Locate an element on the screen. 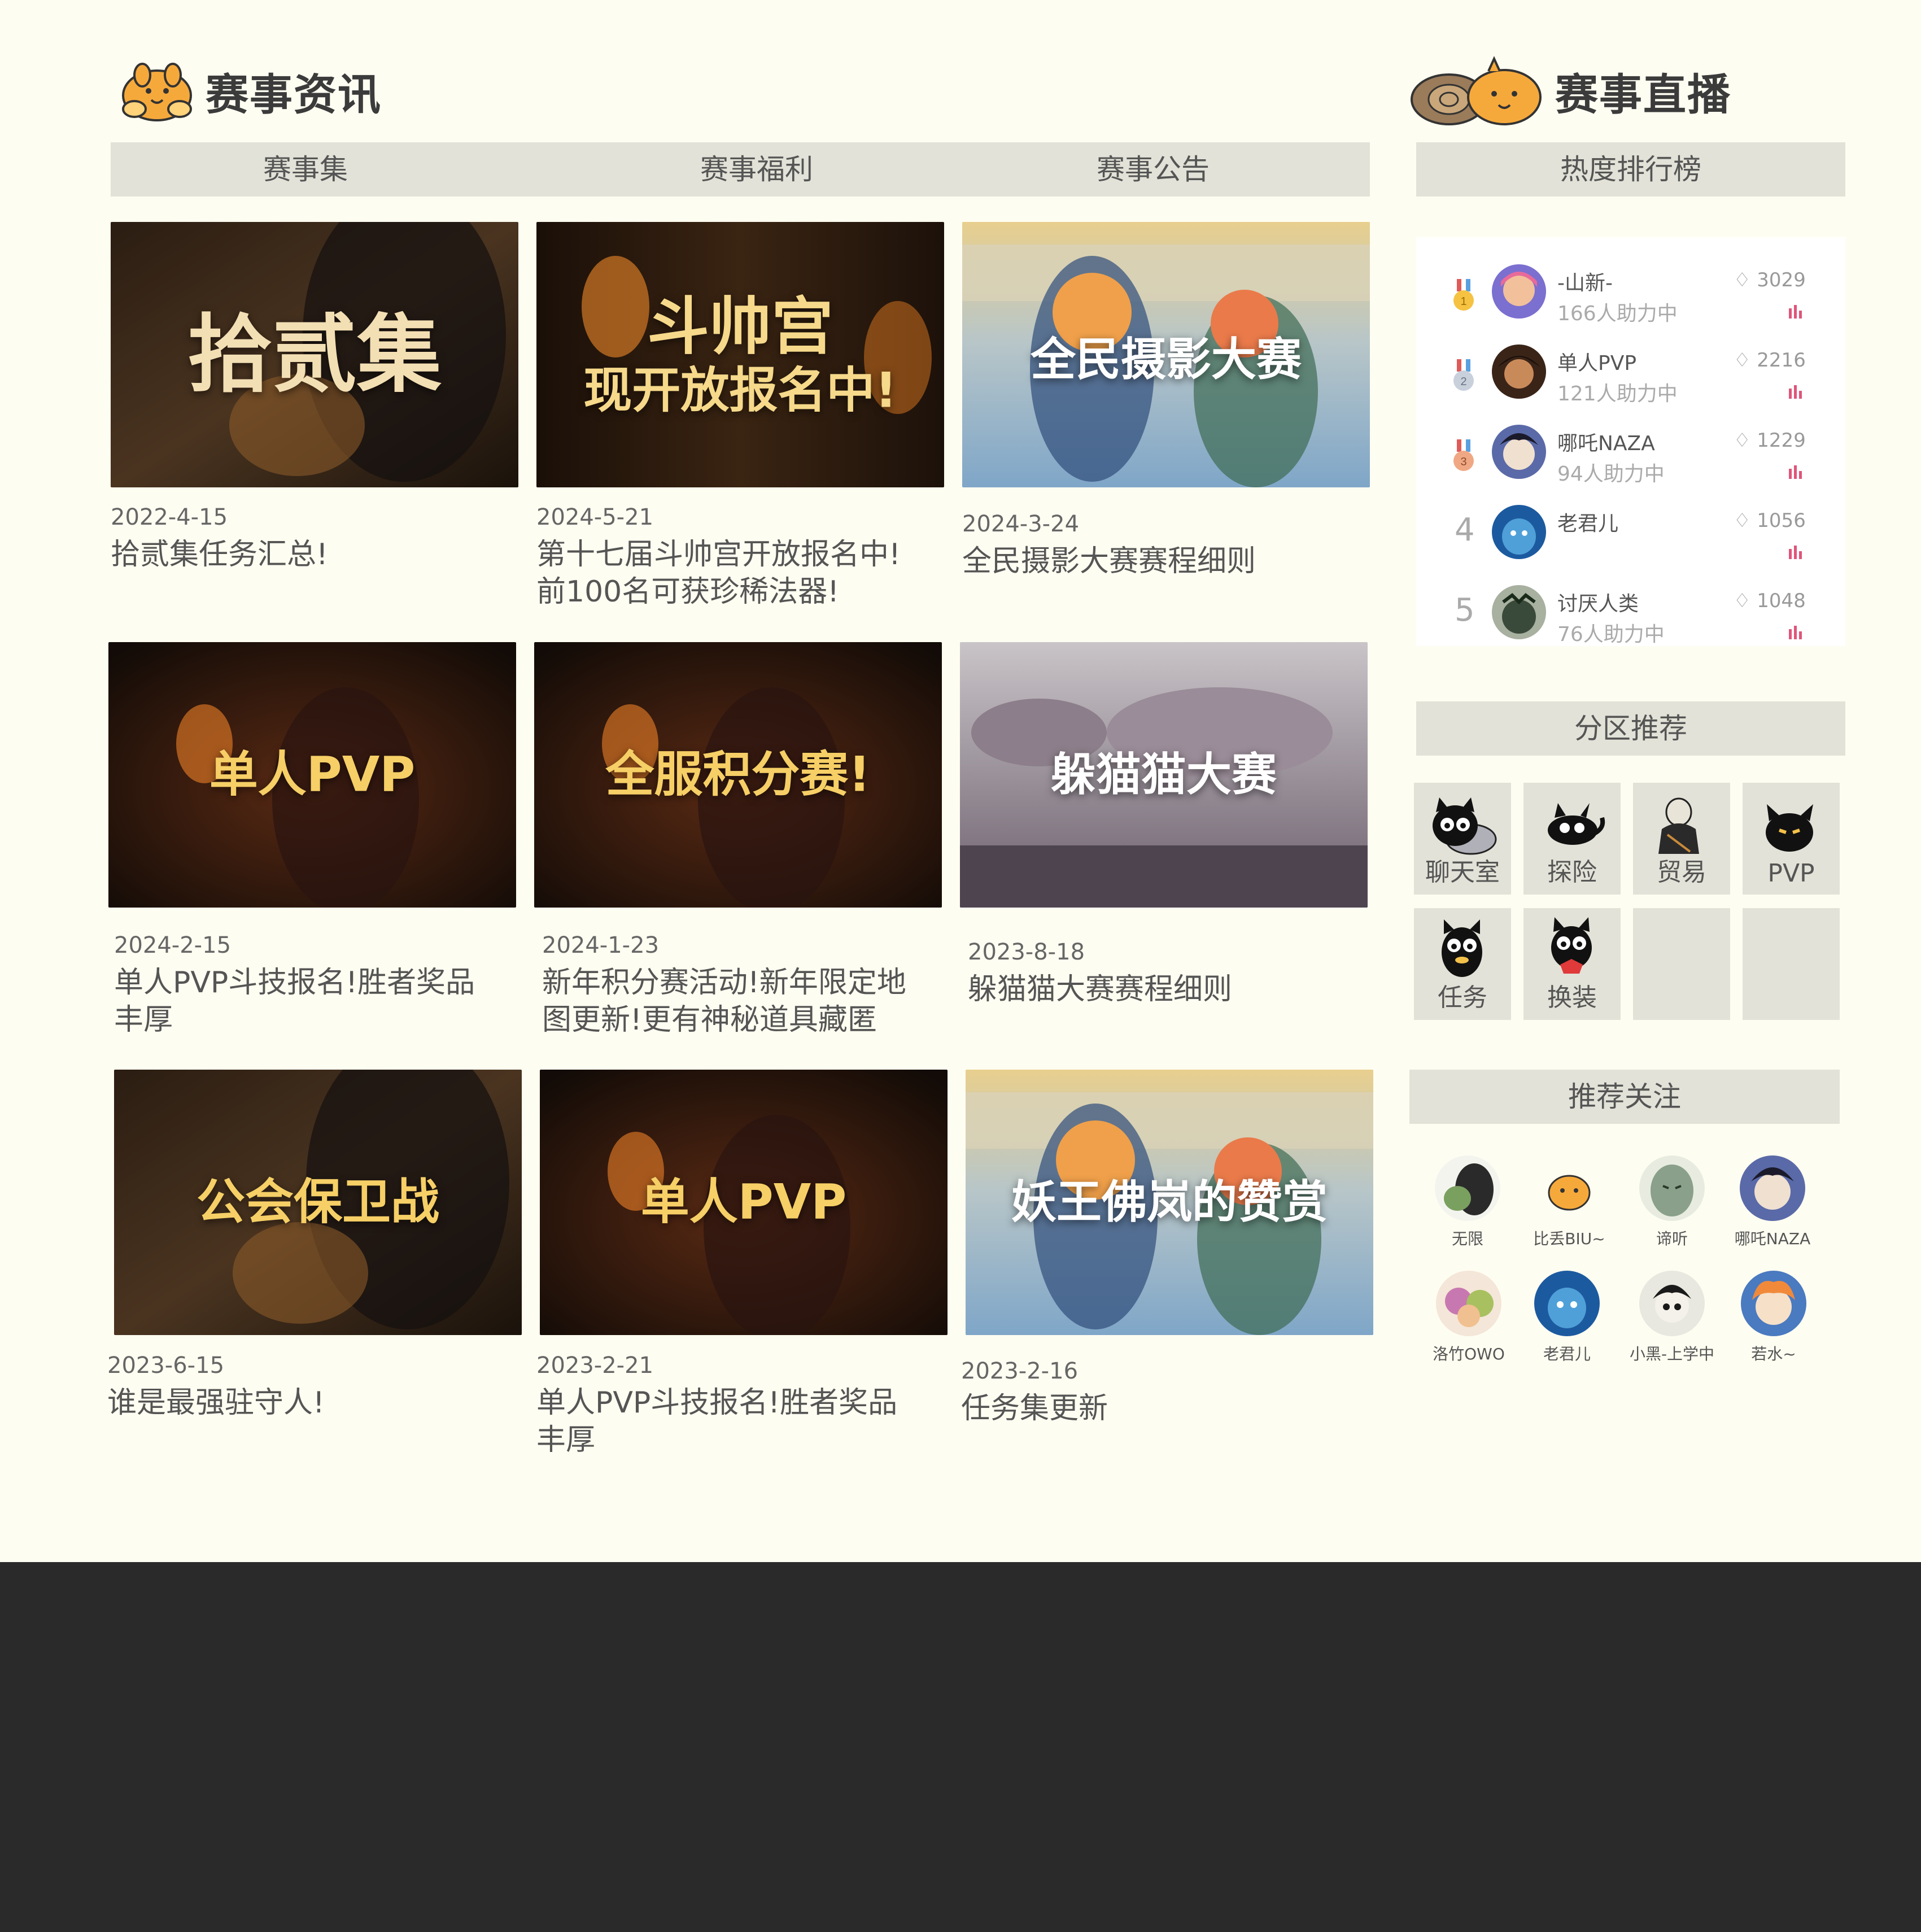 This screenshot has width=1921, height=1932. zone-label: 贸易 is located at coordinates (1681, 872).